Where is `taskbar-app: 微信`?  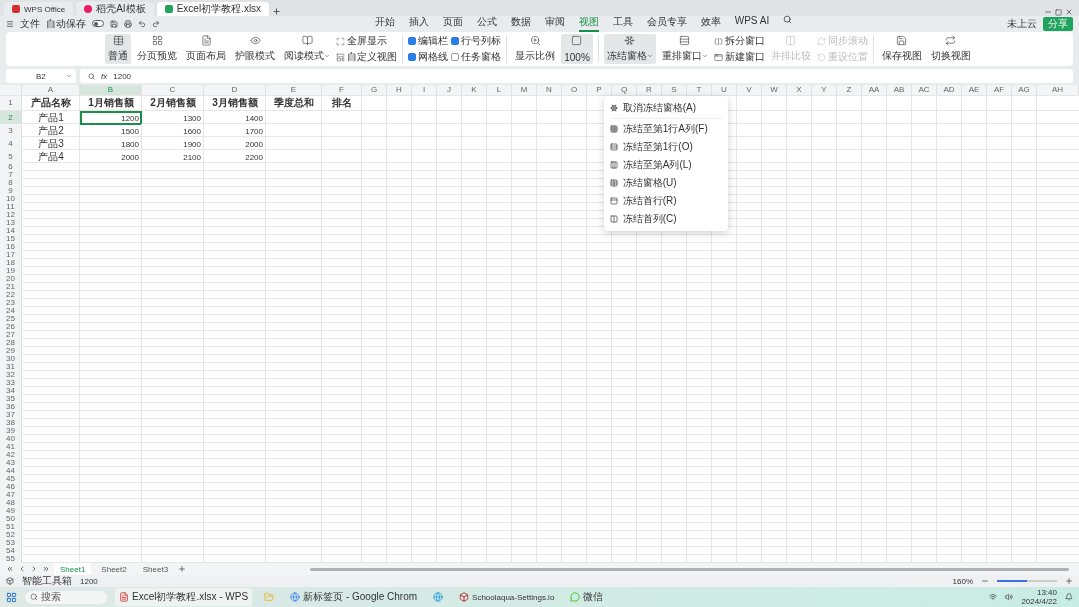
taskbar-app: 微信 is located at coordinates (587, 597).